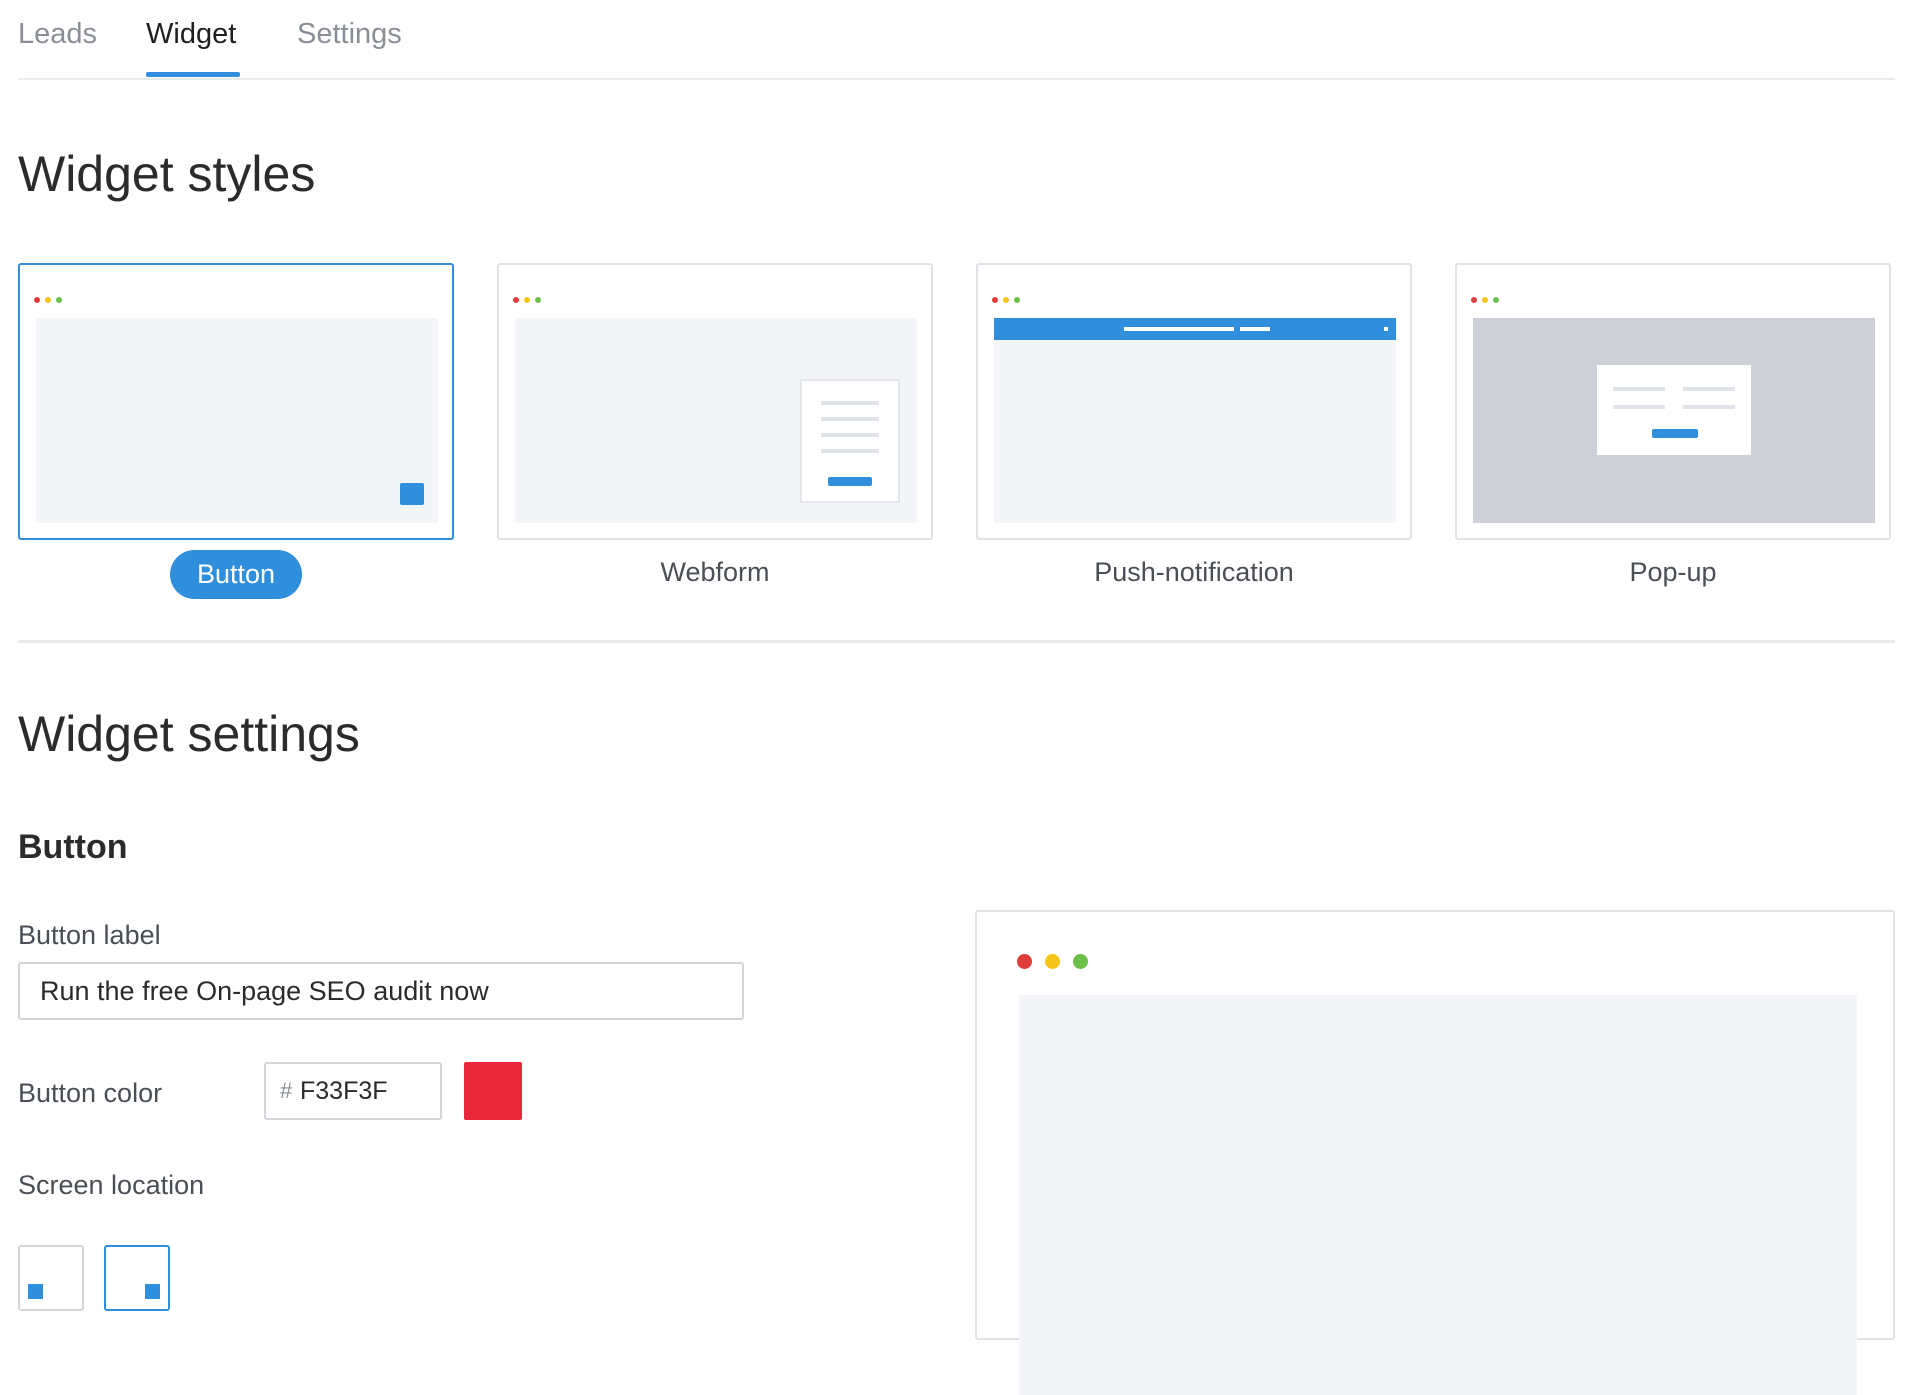 This screenshot has height=1395, width=1908. I want to click on style-card-webform, so click(715, 401).